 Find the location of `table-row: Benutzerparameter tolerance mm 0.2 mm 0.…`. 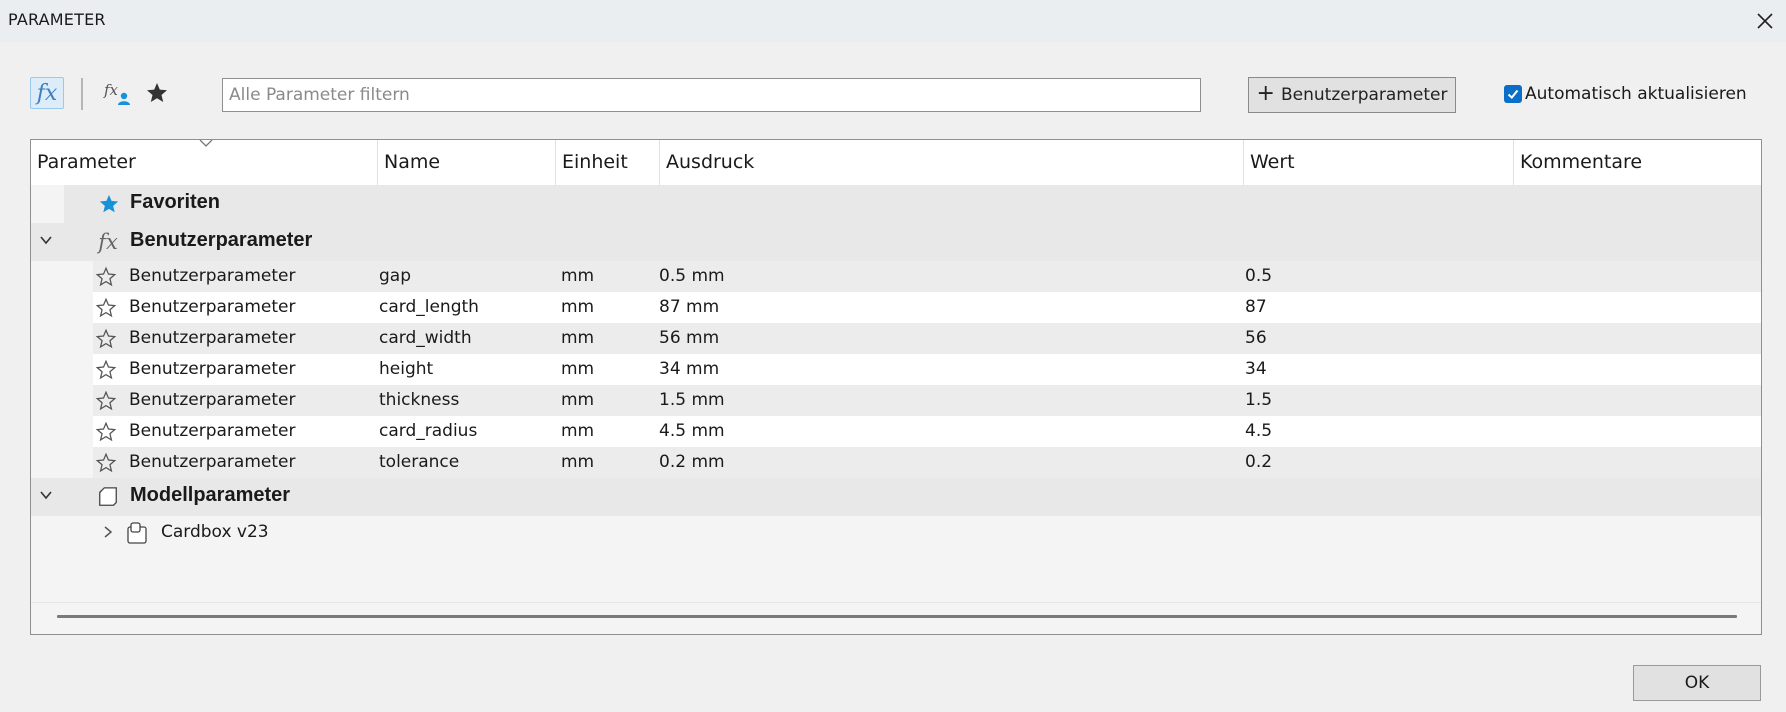

table-row: Benutzerparameter tolerance mm 0.2 mm 0.… is located at coordinates (927, 462).